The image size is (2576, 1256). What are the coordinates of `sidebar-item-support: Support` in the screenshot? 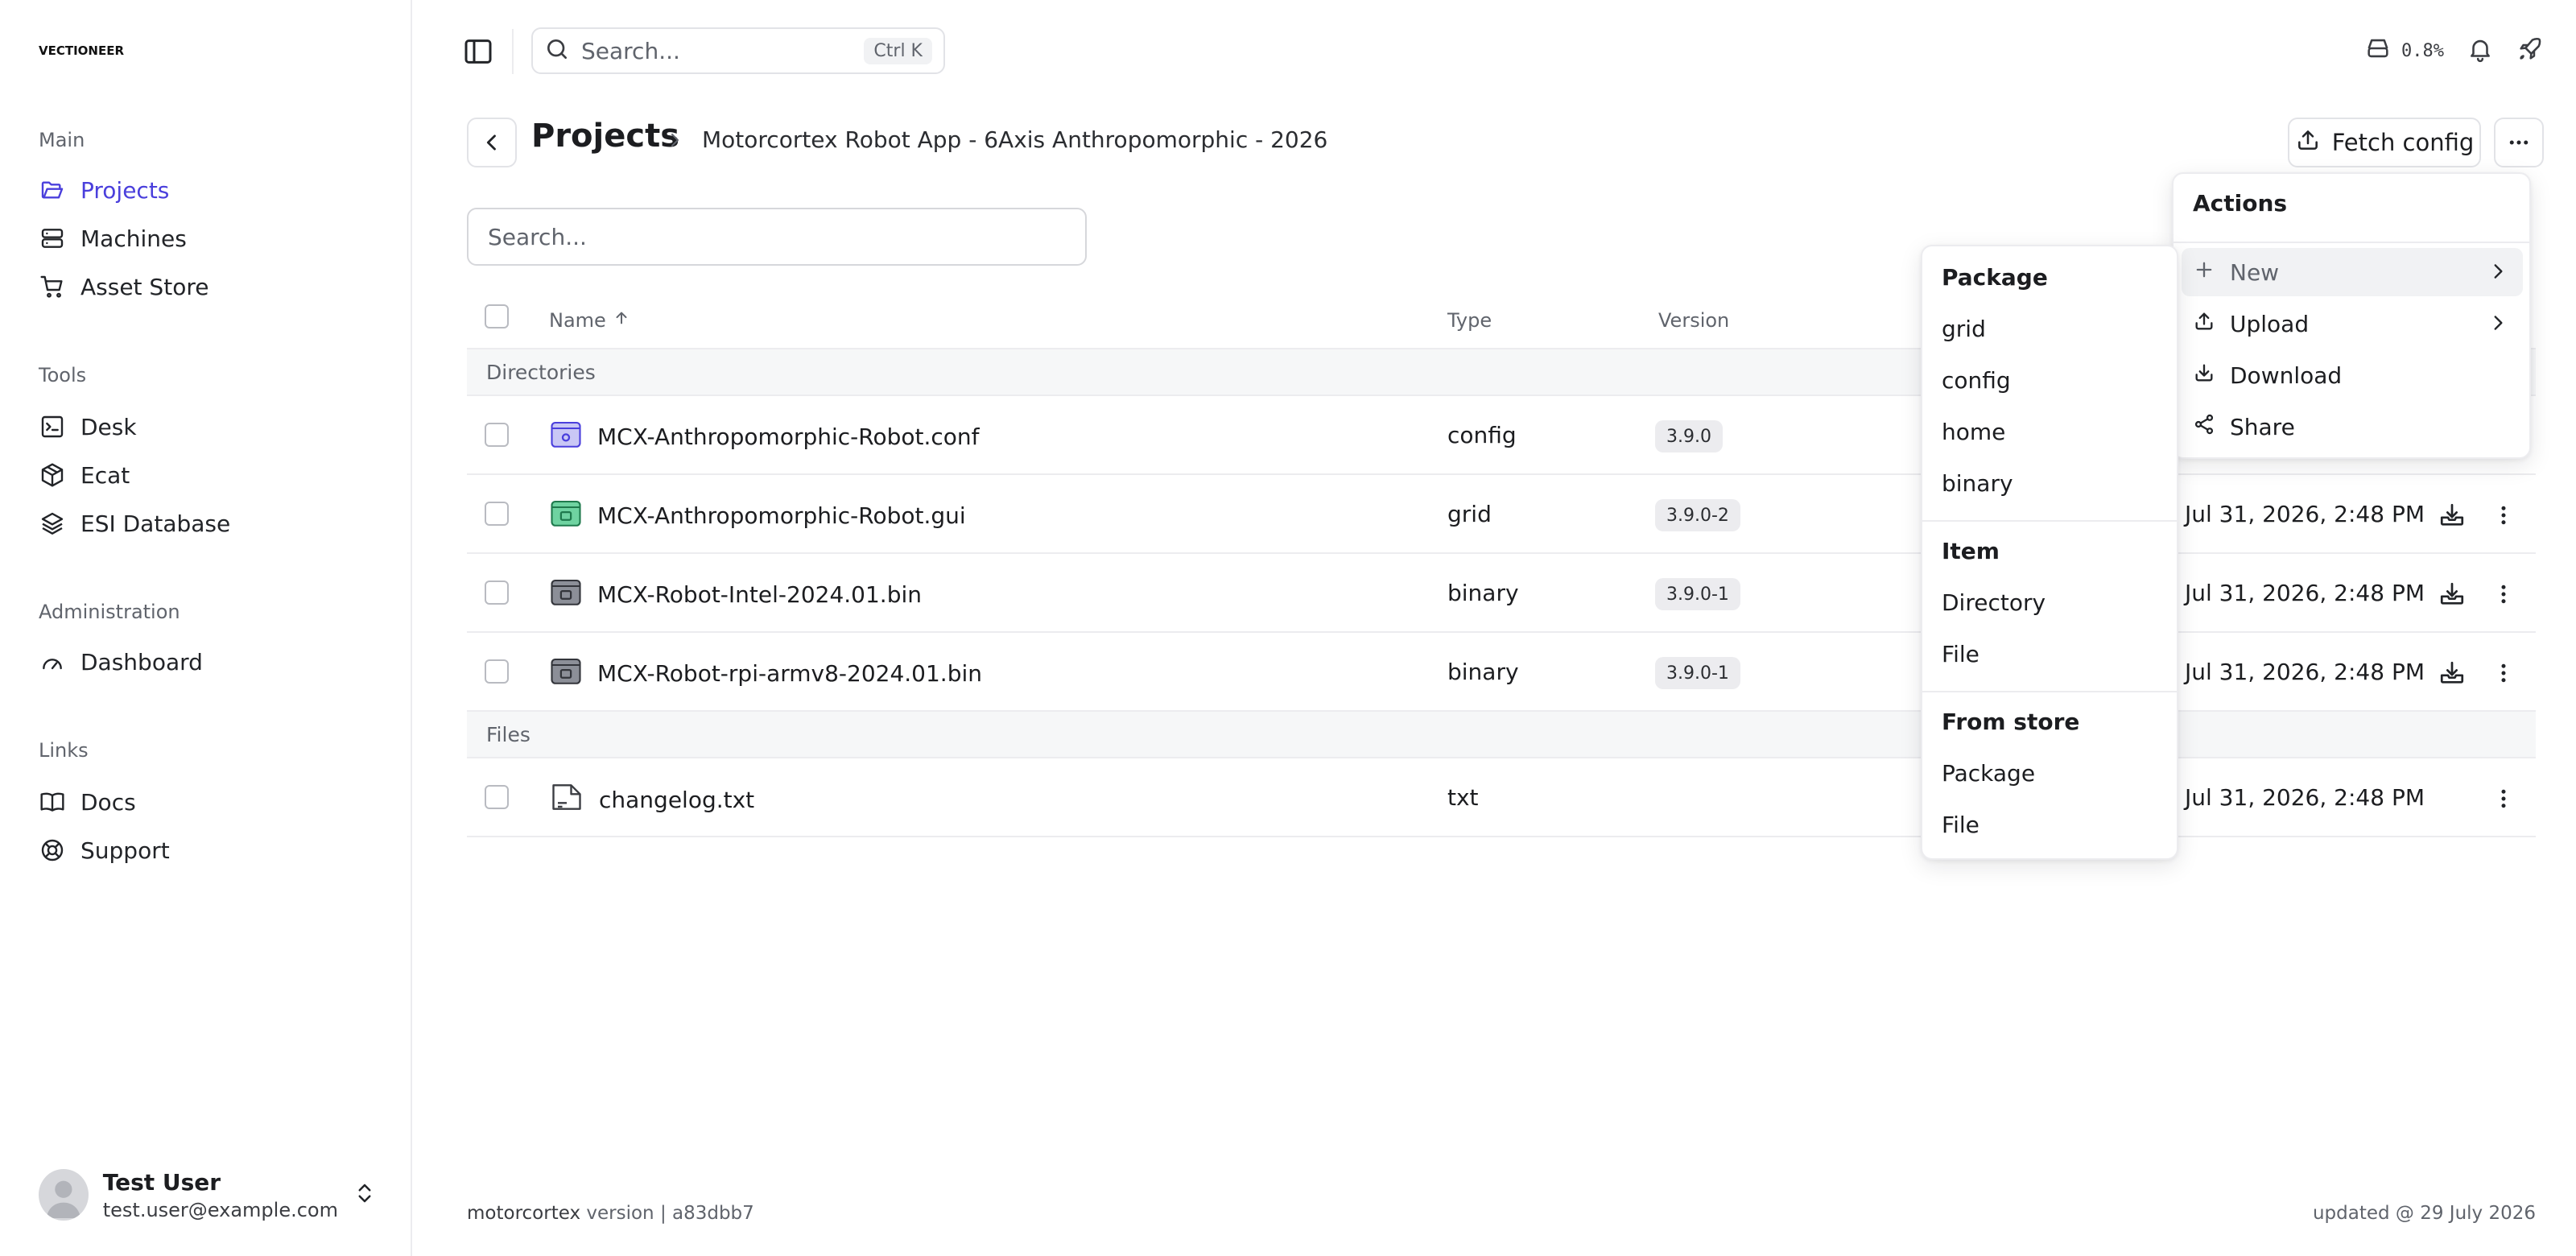 It's located at (209, 850).